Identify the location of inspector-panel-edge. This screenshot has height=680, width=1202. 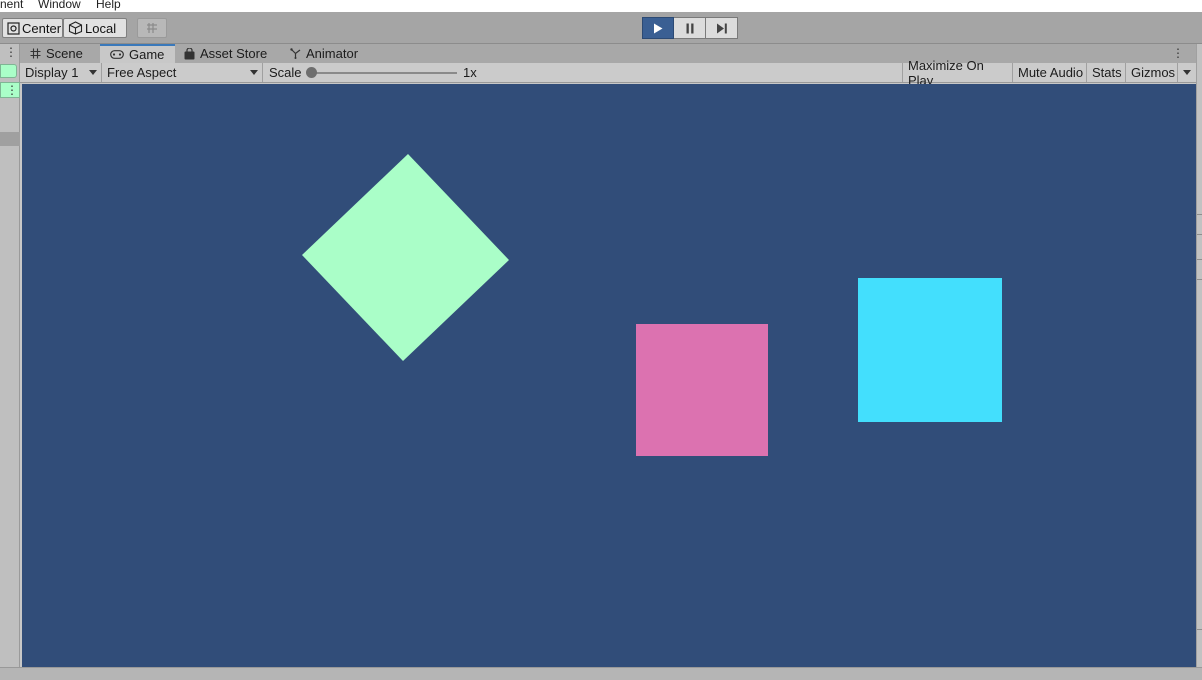
(1199, 357).